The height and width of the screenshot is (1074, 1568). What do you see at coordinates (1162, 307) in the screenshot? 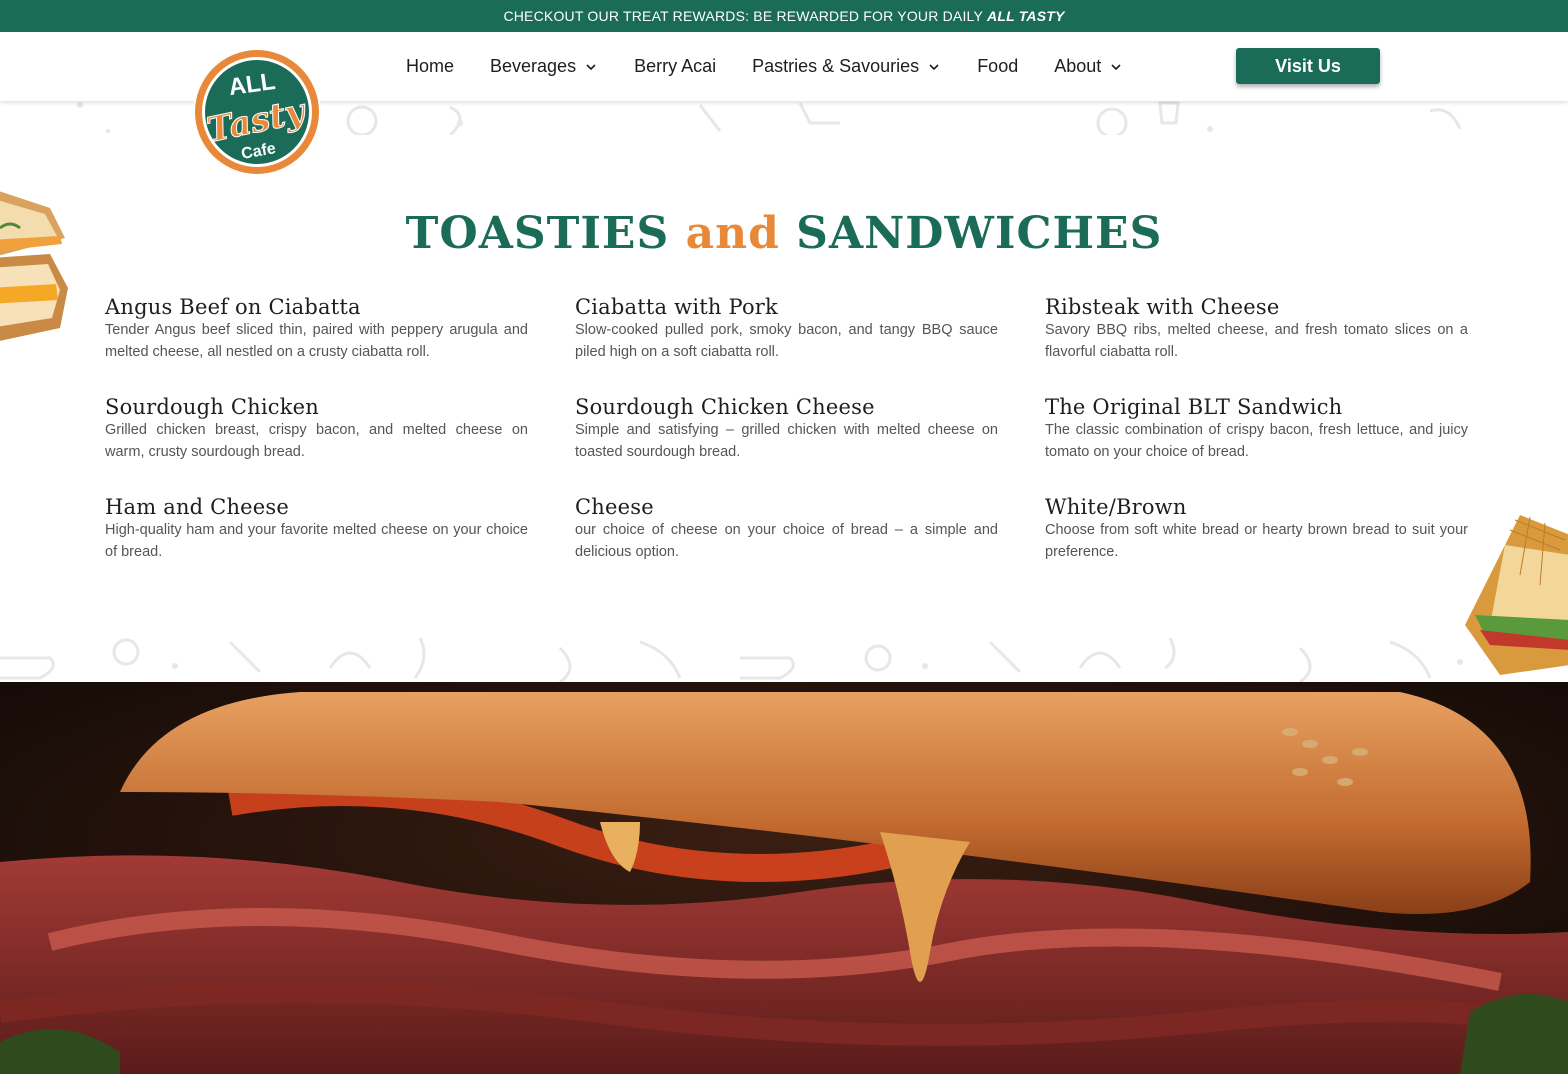
I see `menu-item-name: Ribsteak with Cheese` at bounding box center [1162, 307].